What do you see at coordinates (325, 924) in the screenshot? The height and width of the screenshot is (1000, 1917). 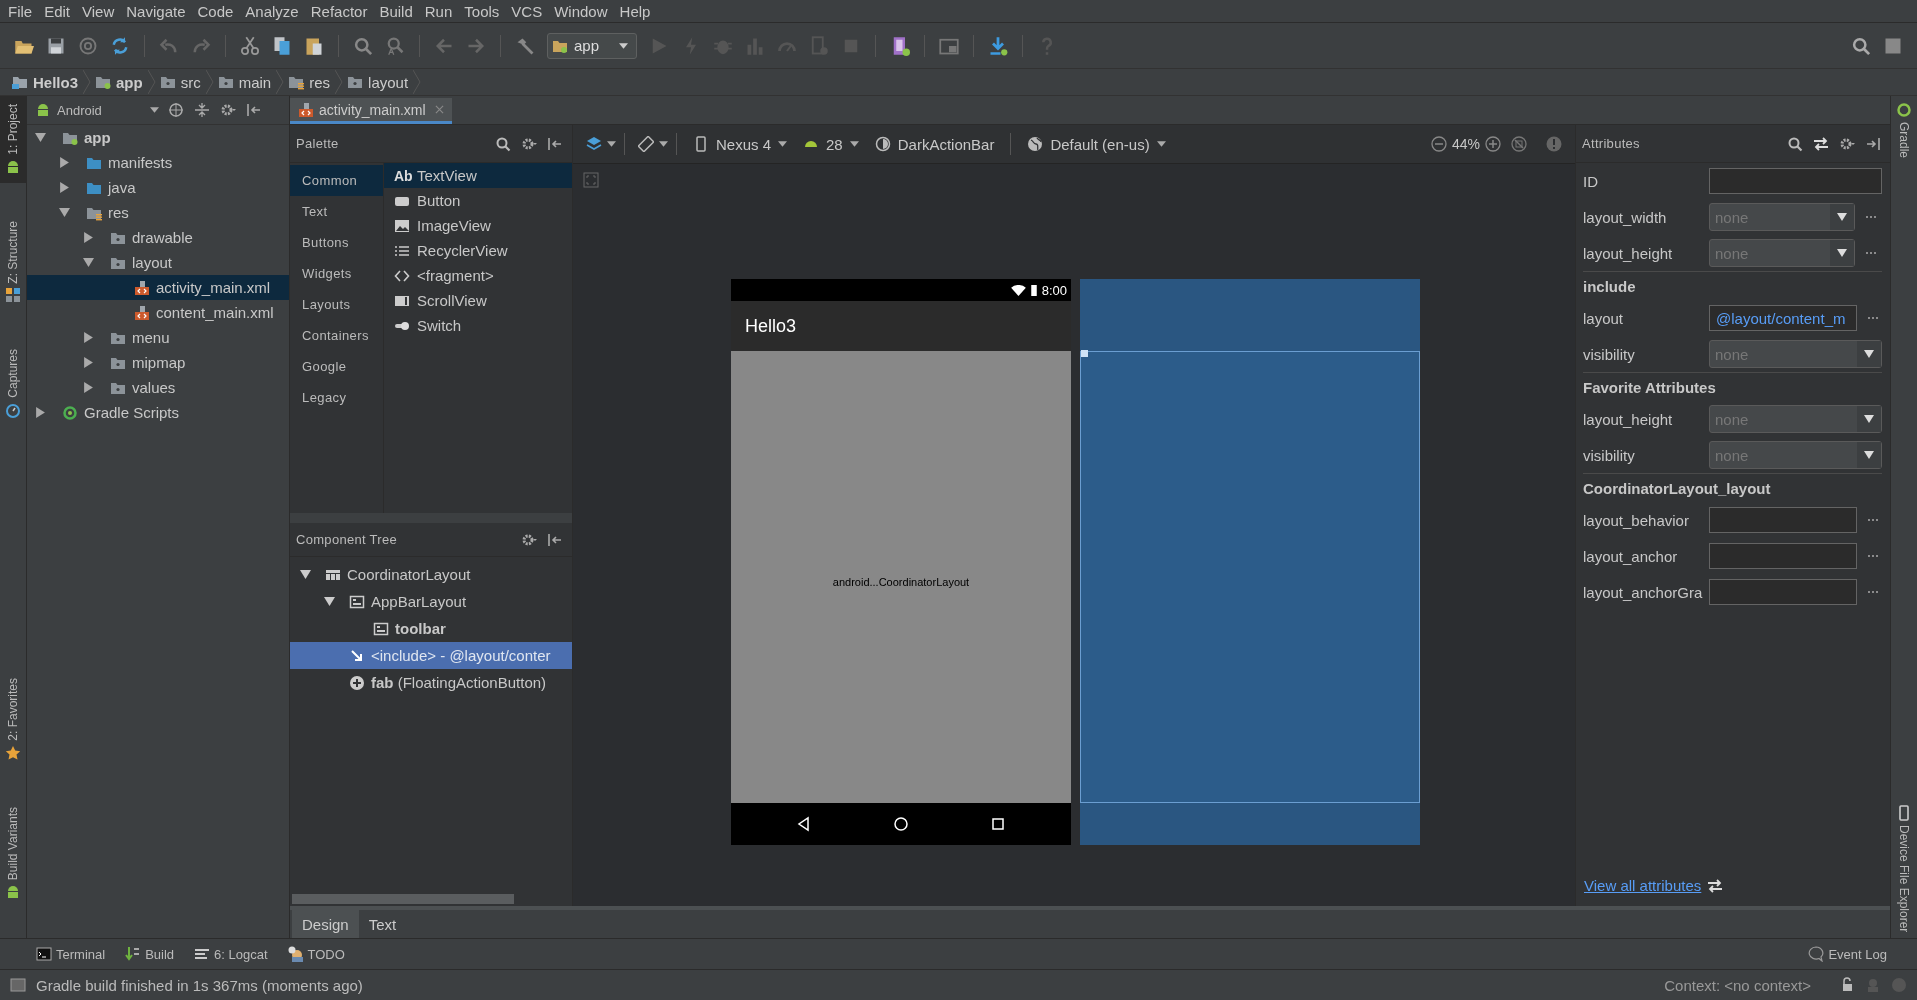 I see `editor-mode-tab: Design` at bounding box center [325, 924].